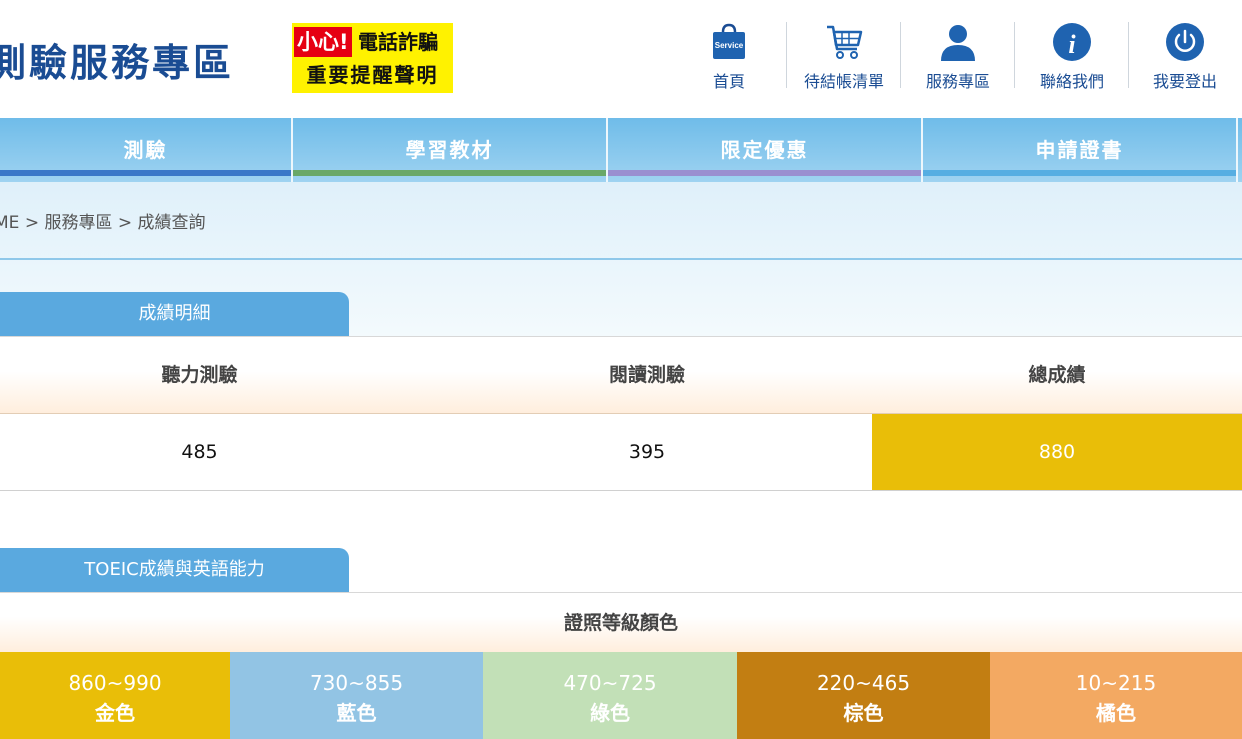 This screenshot has height=739, width=1242. Describe the element at coordinates (863, 695) in the screenshot. I see `grade-brown: 220~465 棕色` at that location.